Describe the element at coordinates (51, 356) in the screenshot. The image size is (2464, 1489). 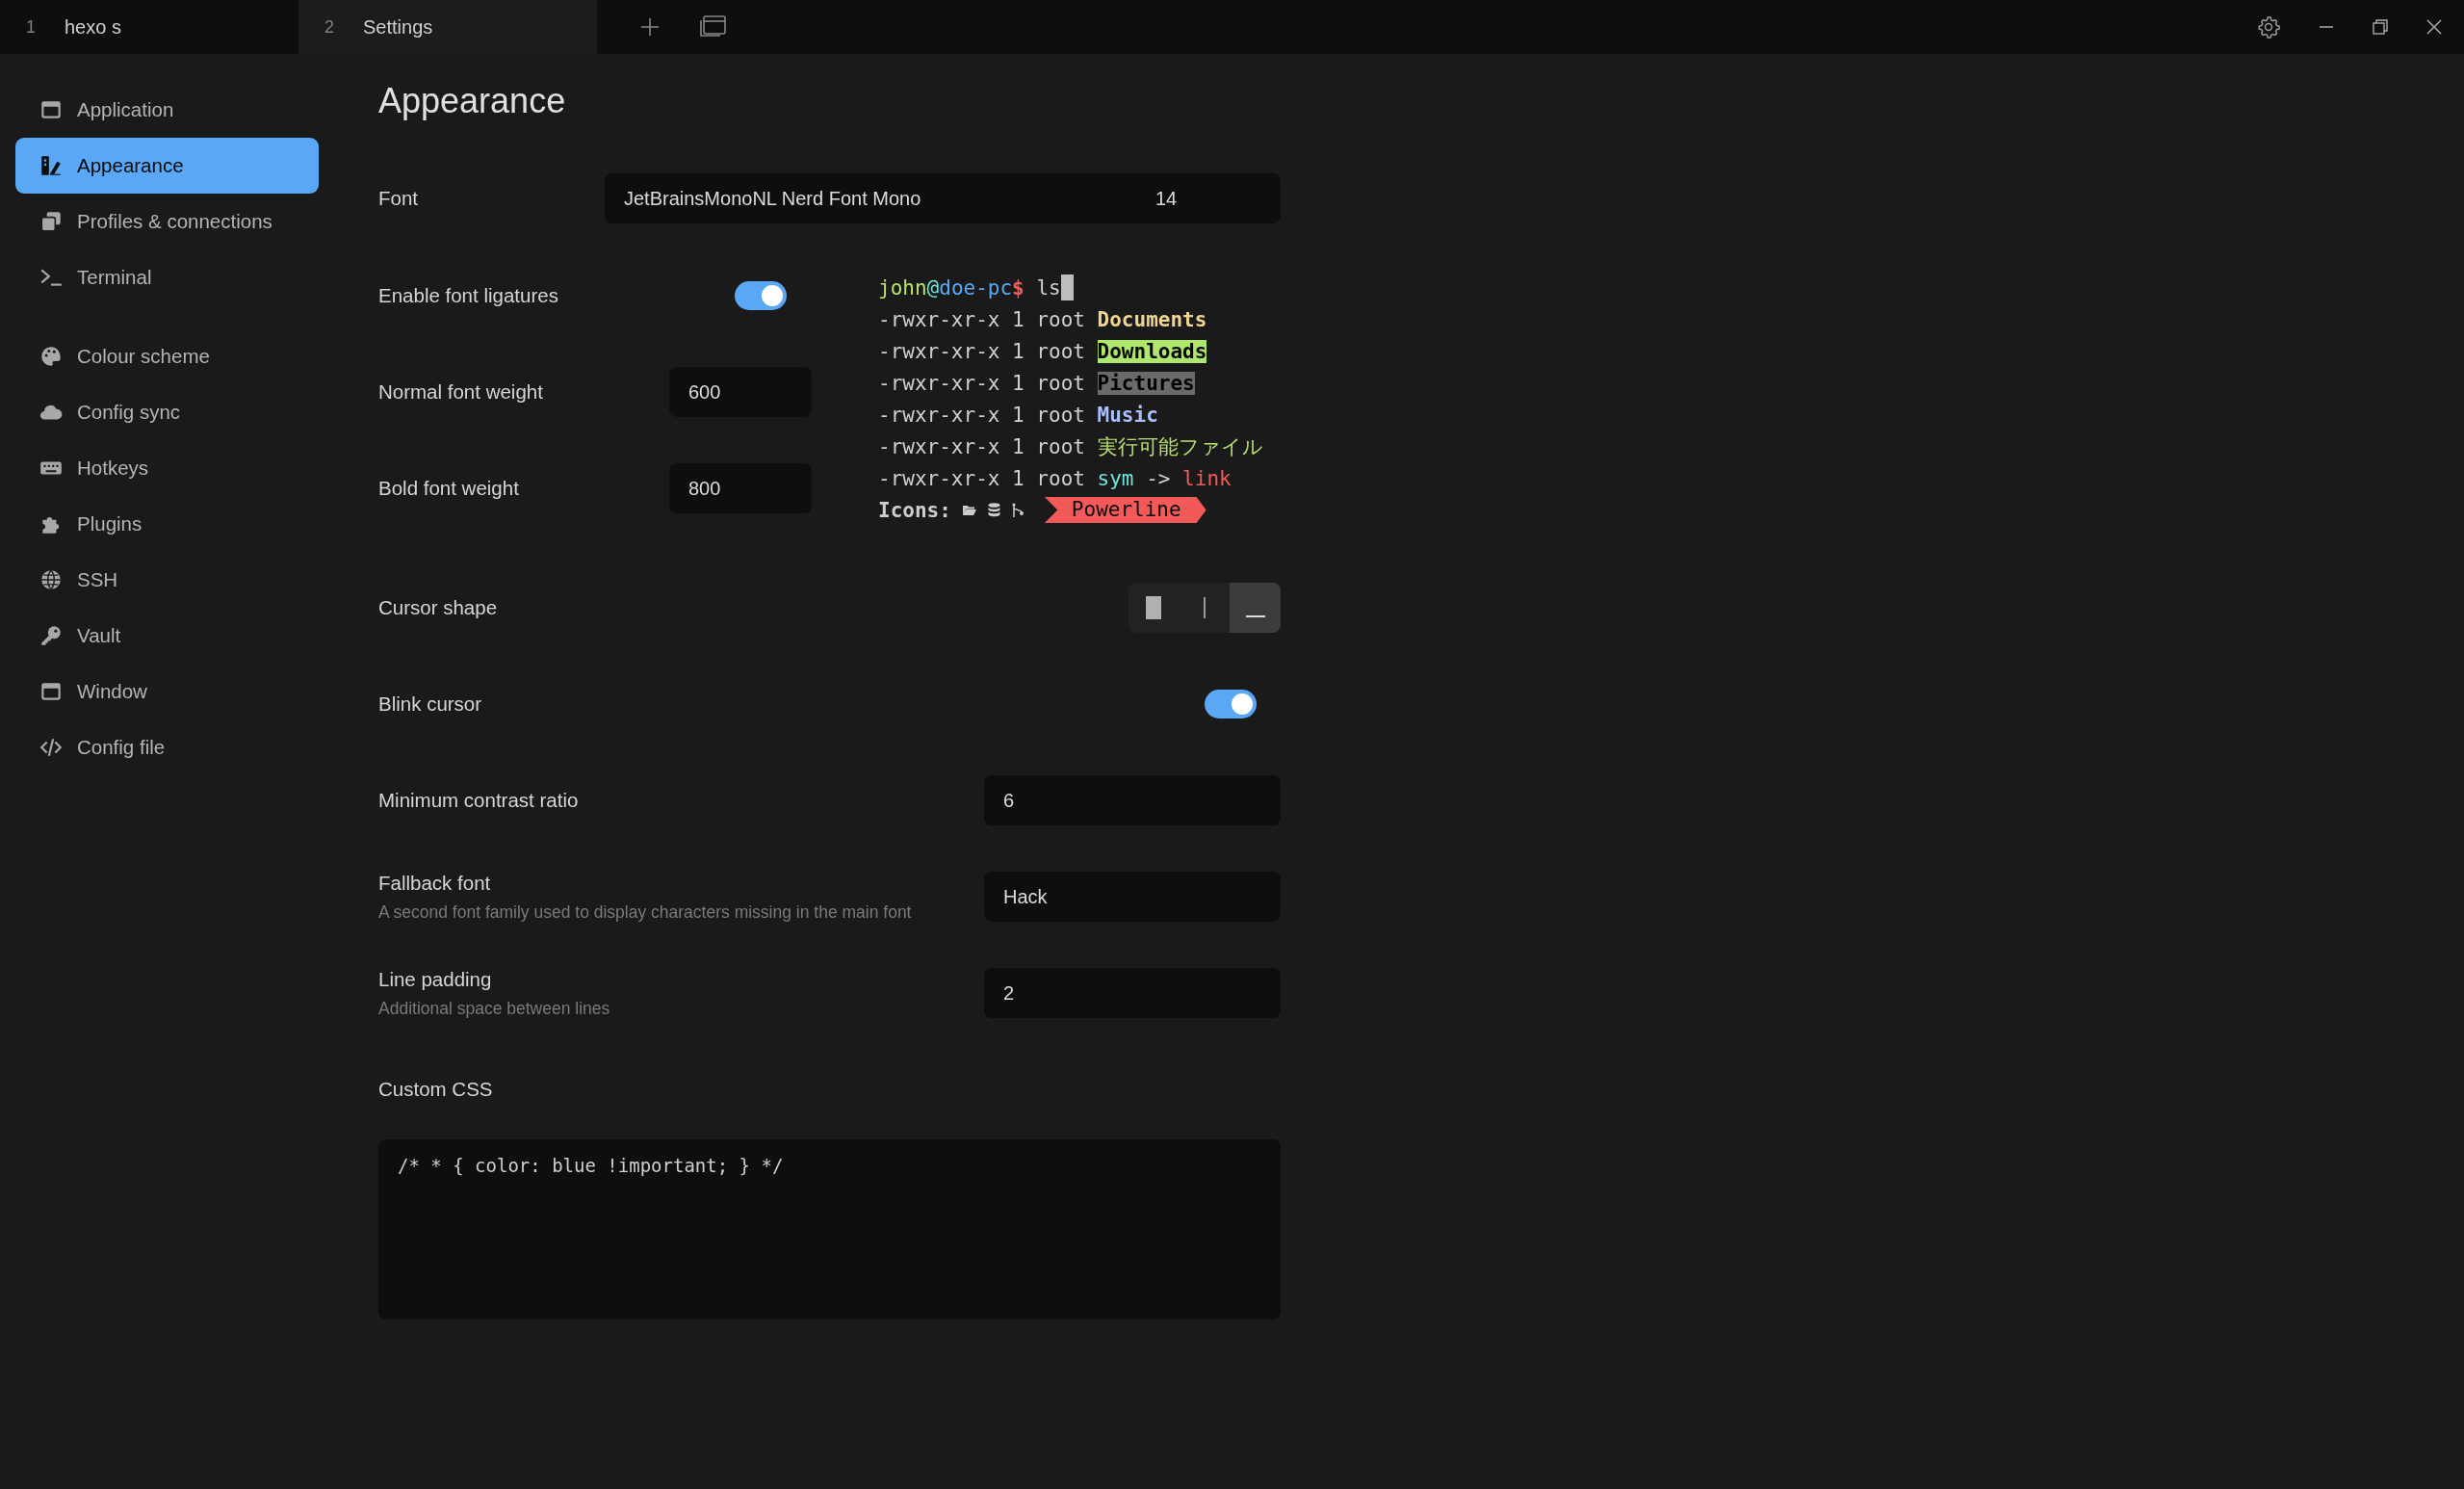
I see `palette-icon` at that location.